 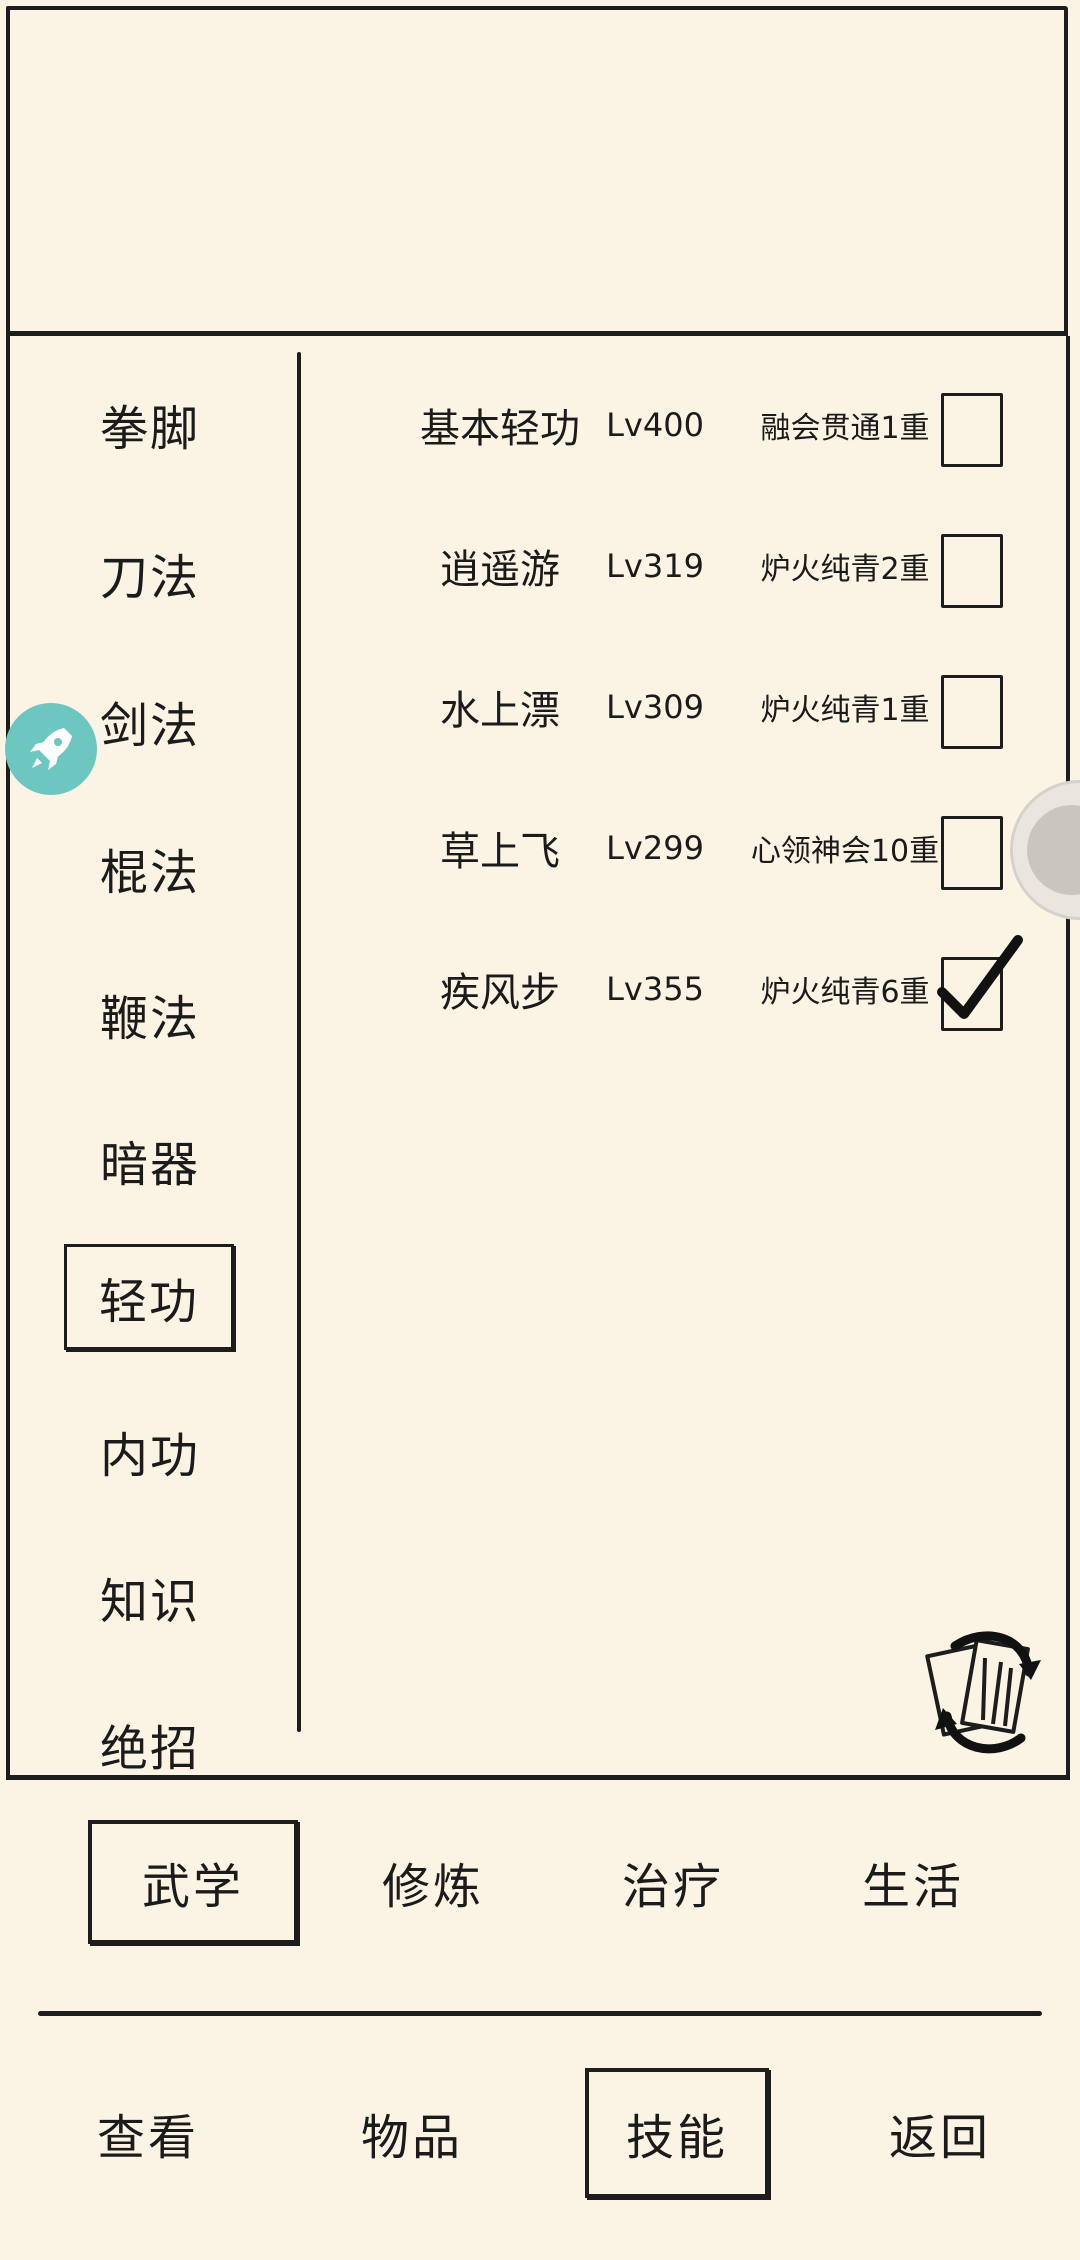 I want to click on skill-level: Lv355, so click(x=655, y=989).